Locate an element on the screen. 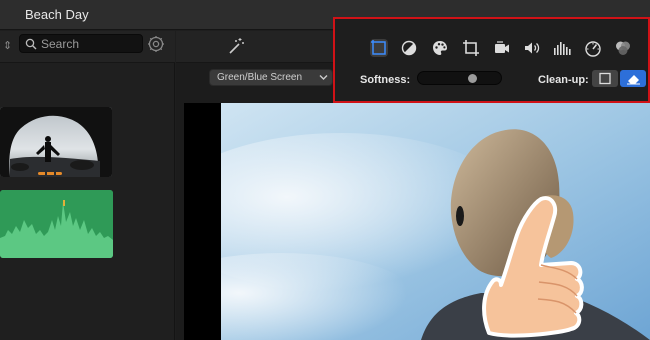 This screenshot has height=340, width=650. project-title: Beach Day is located at coordinates (57, 14).